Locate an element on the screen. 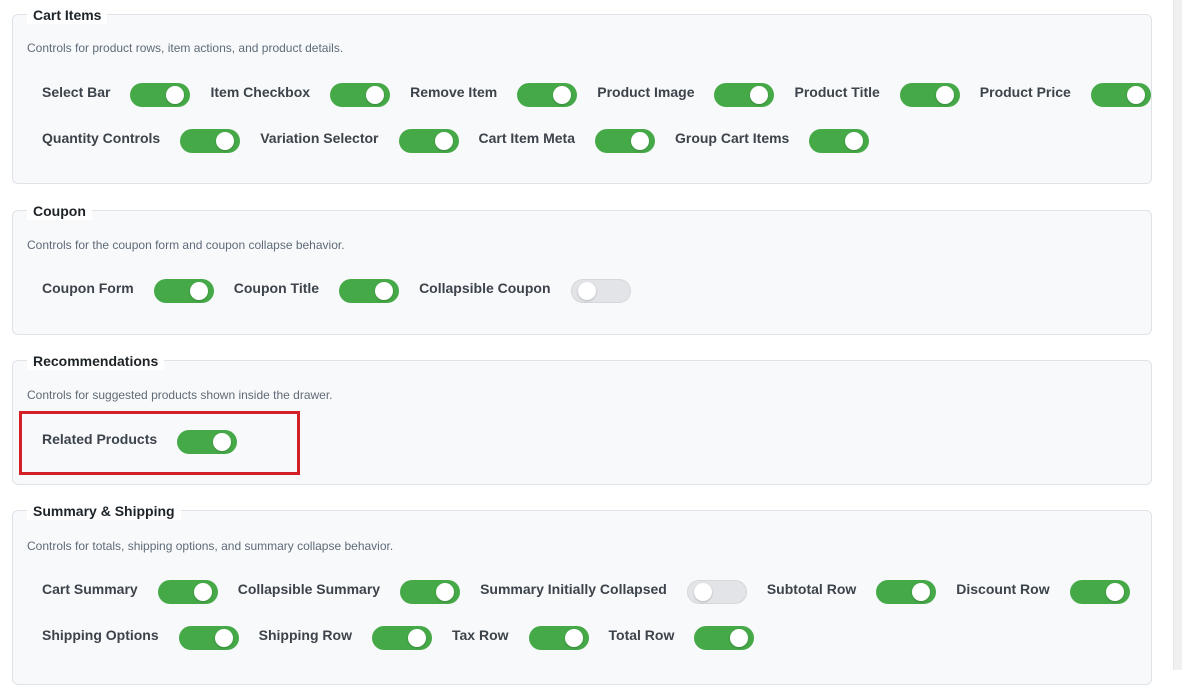 This screenshot has height=685, width=1182. discount-row-toggle is located at coordinates (1099, 592).